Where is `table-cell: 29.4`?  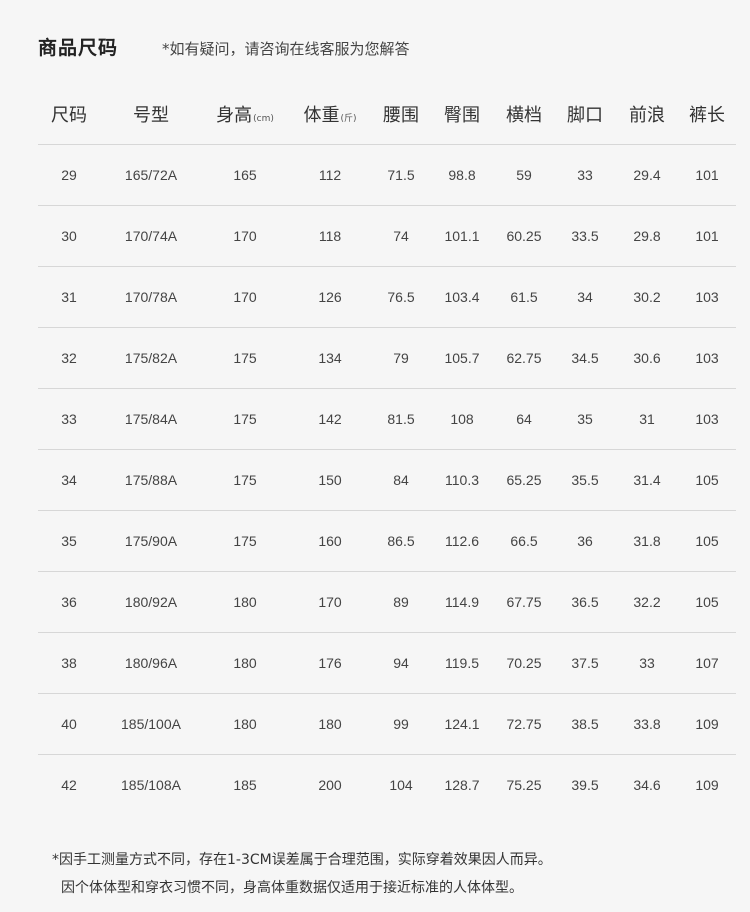
table-cell: 29.4 is located at coordinates (647, 174).